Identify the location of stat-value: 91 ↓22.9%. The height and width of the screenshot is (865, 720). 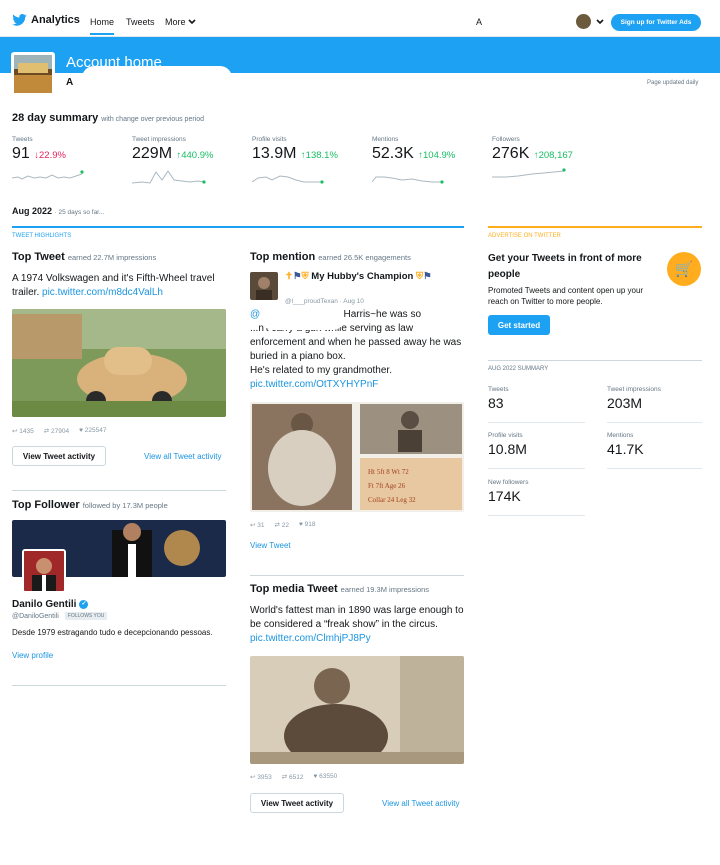
(39, 153).